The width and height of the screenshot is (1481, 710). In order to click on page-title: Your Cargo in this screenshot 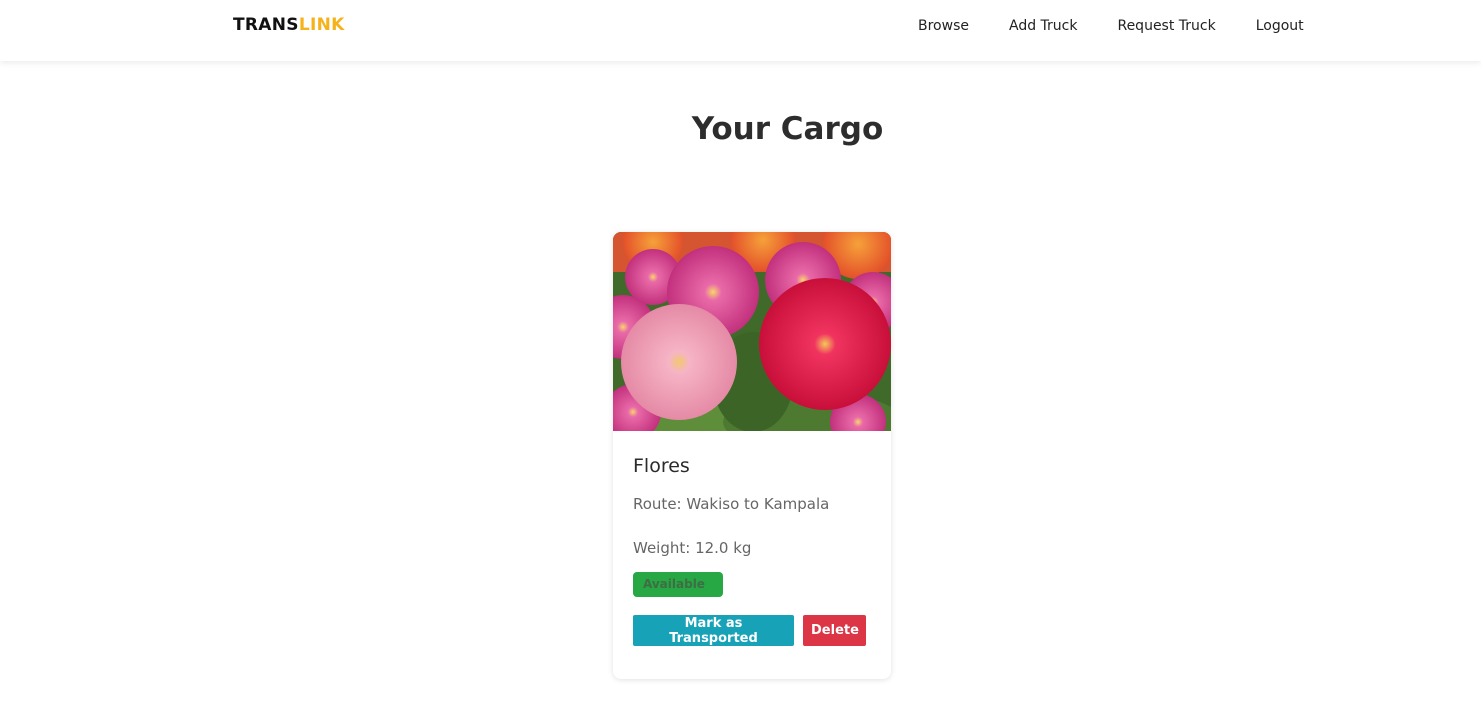, I will do `click(787, 129)`.